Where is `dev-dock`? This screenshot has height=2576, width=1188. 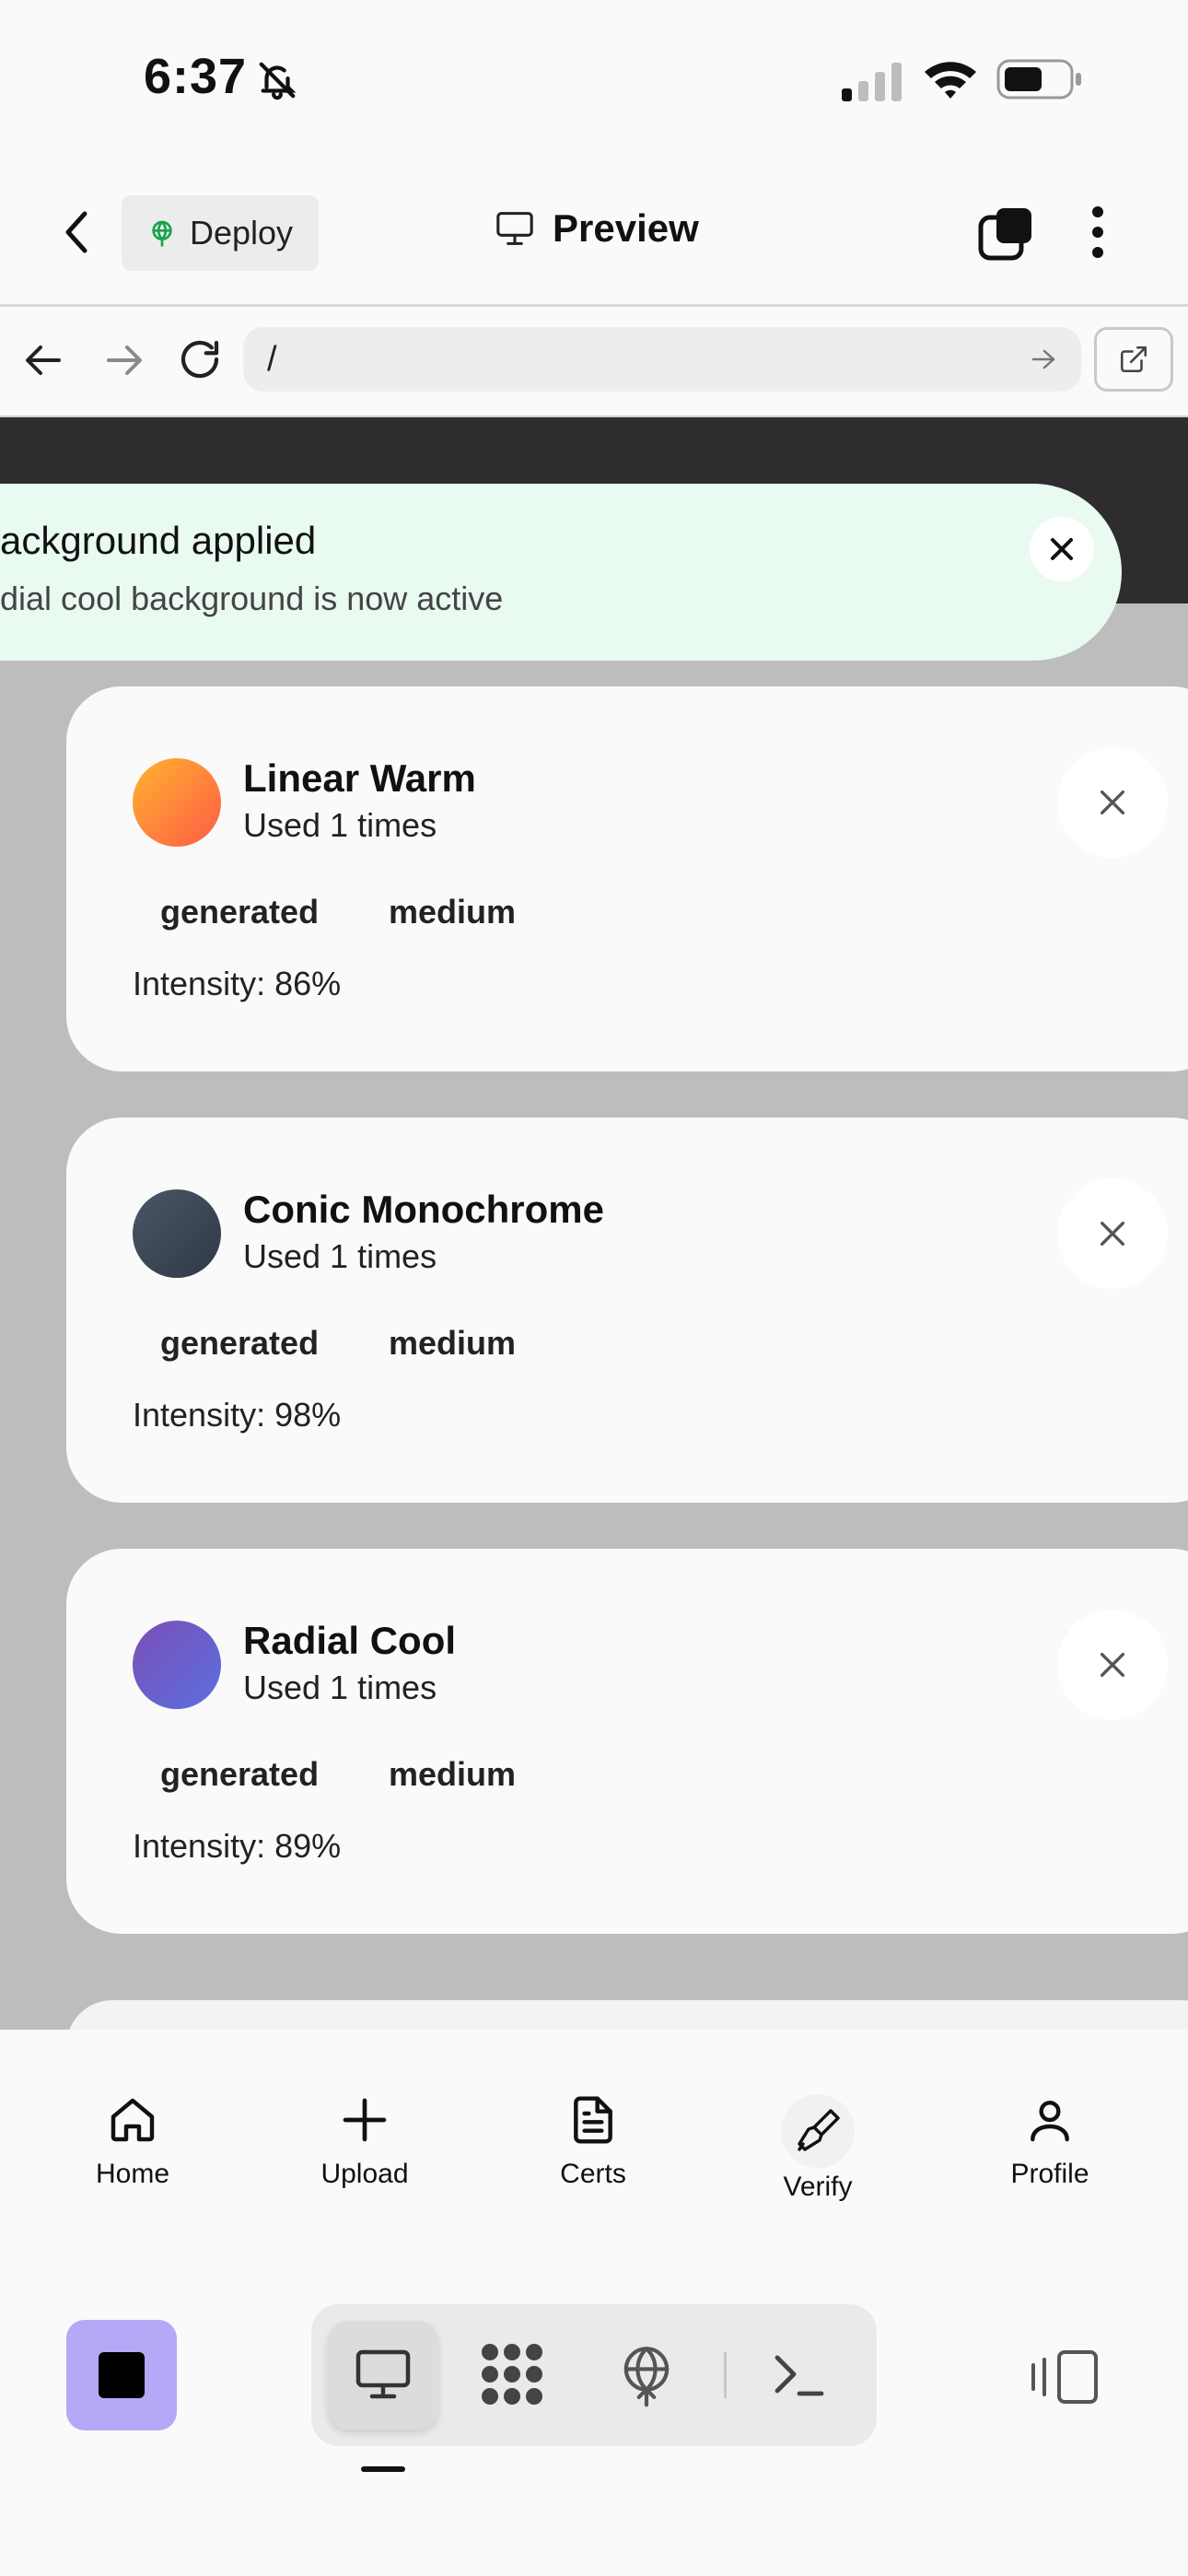
dev-dock is located at coordinates (594, 2422).